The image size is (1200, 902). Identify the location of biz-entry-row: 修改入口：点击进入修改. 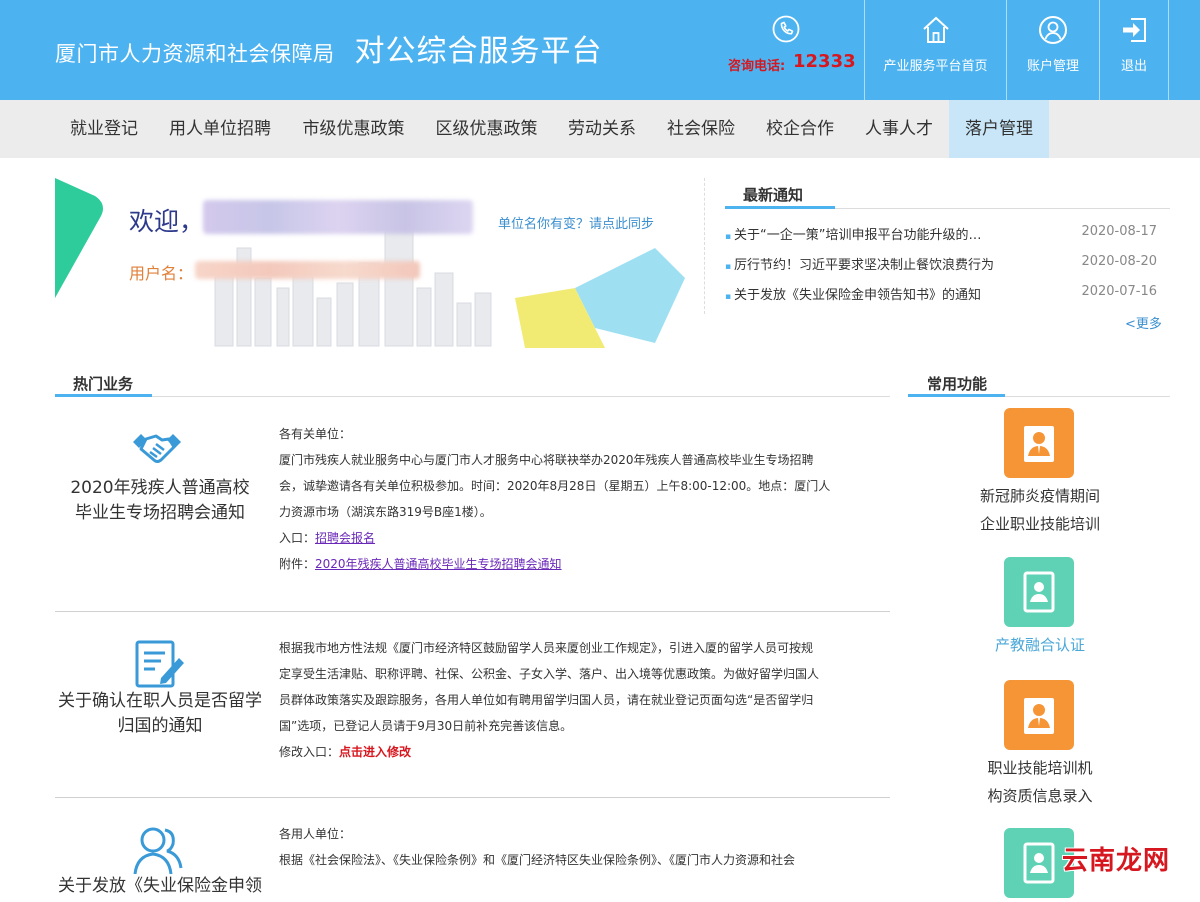
(579, 752).